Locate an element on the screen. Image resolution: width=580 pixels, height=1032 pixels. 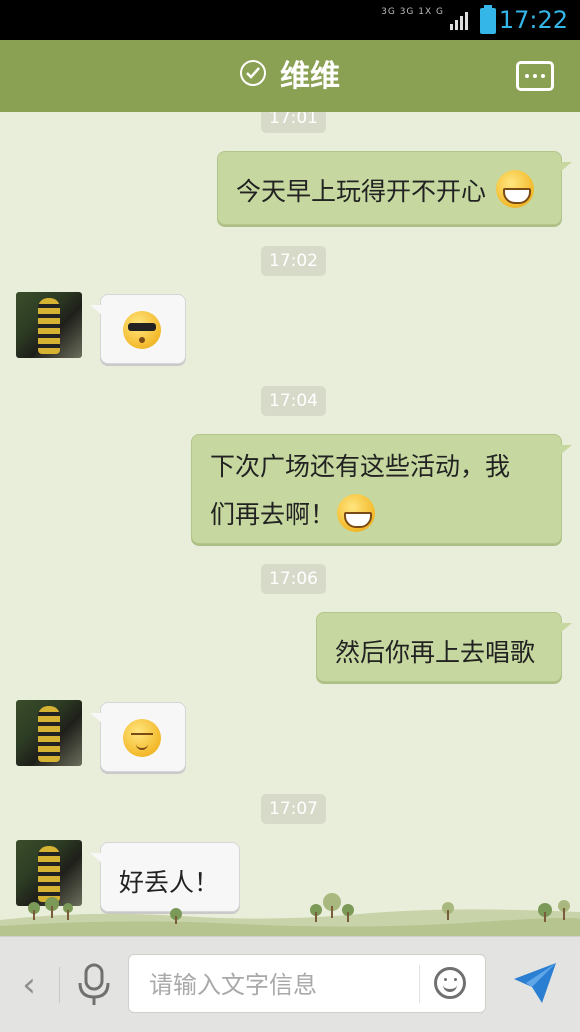
message-bubble-out: 今天早上玩得开不开心 is located at coordinates (394, 188).